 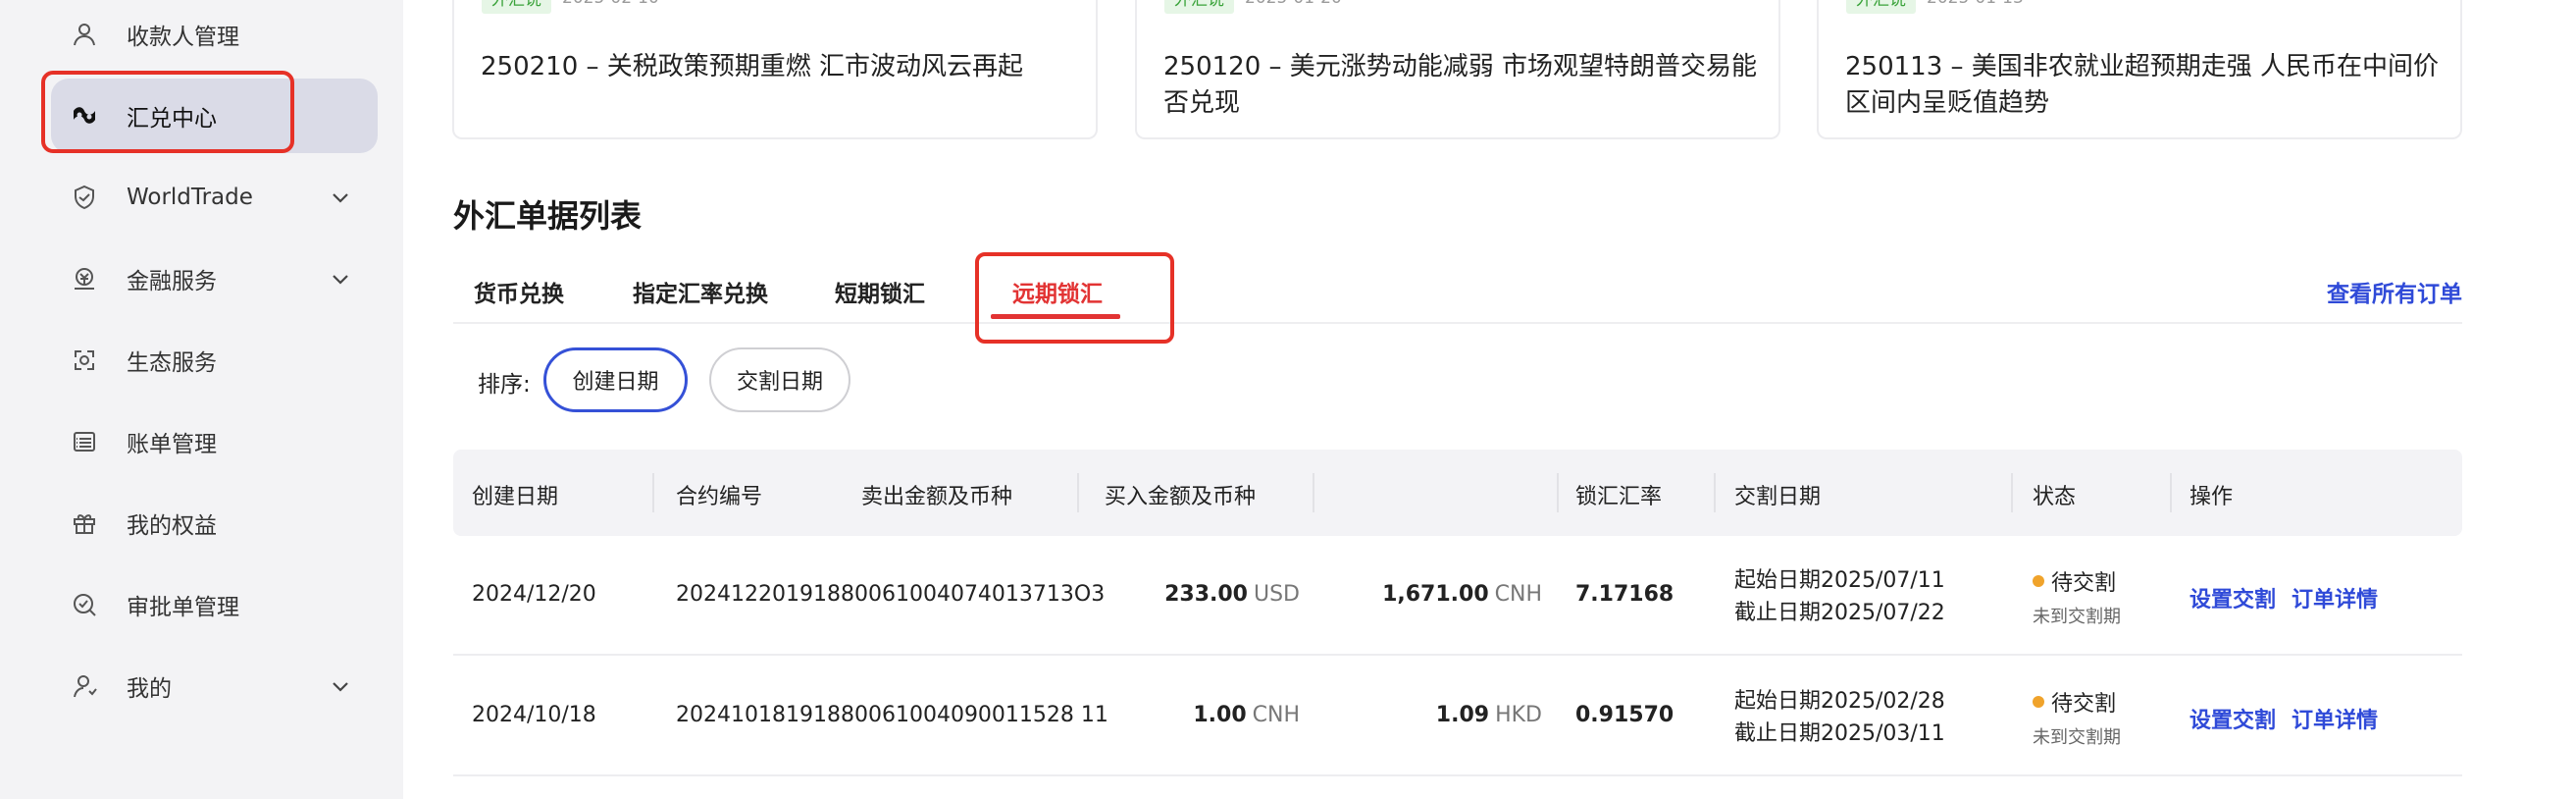 I want to click on sidebar-item-label: 审批单管理, so click(x=183, y=607).